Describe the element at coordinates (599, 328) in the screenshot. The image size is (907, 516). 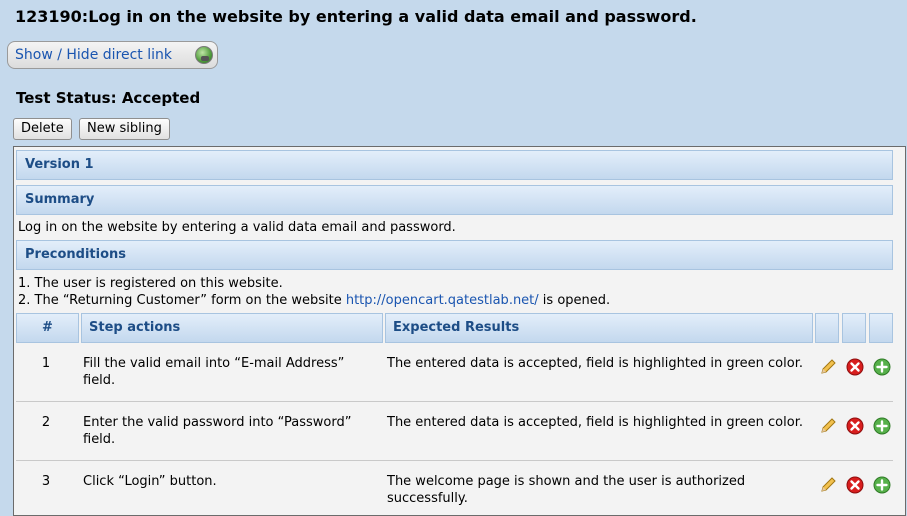
I see `col-expected-header: Expected Results` at that location.